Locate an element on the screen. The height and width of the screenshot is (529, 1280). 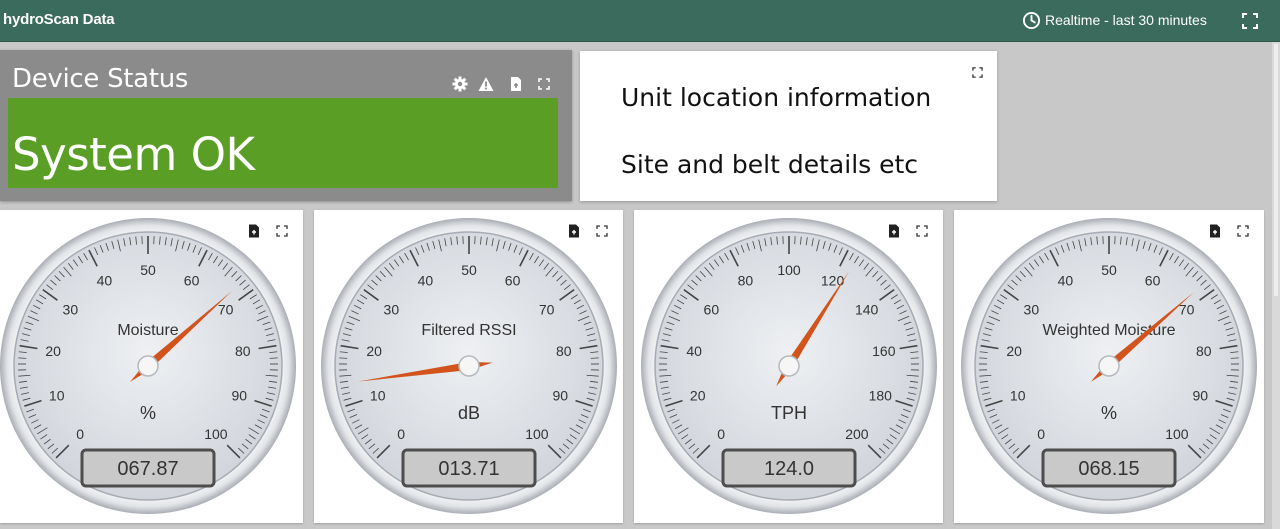
scrollbar is located at coordinates (1276, 285).